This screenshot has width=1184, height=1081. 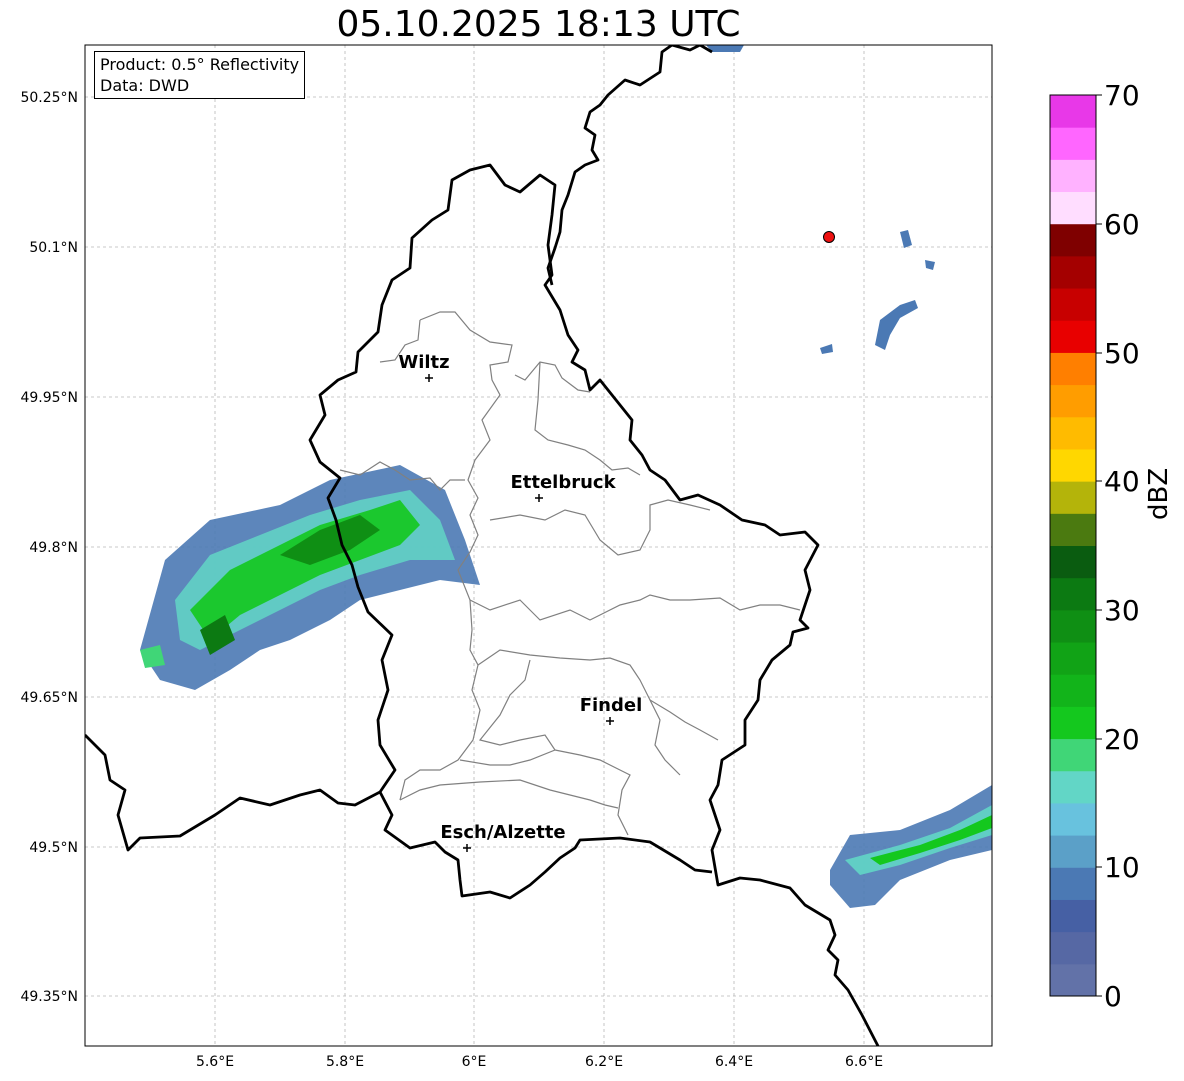 What do you see at coordinates (611, 705) in the screenshot?
I see `city-label: Findel` at bounding box center [611, 705].